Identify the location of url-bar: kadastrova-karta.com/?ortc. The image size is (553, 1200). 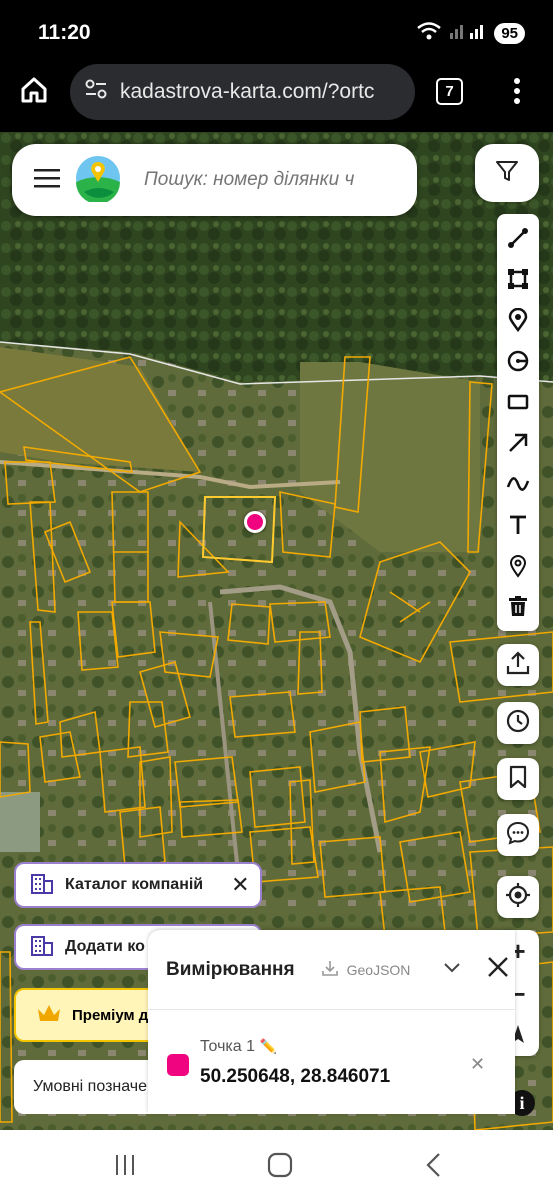
(242, 92).